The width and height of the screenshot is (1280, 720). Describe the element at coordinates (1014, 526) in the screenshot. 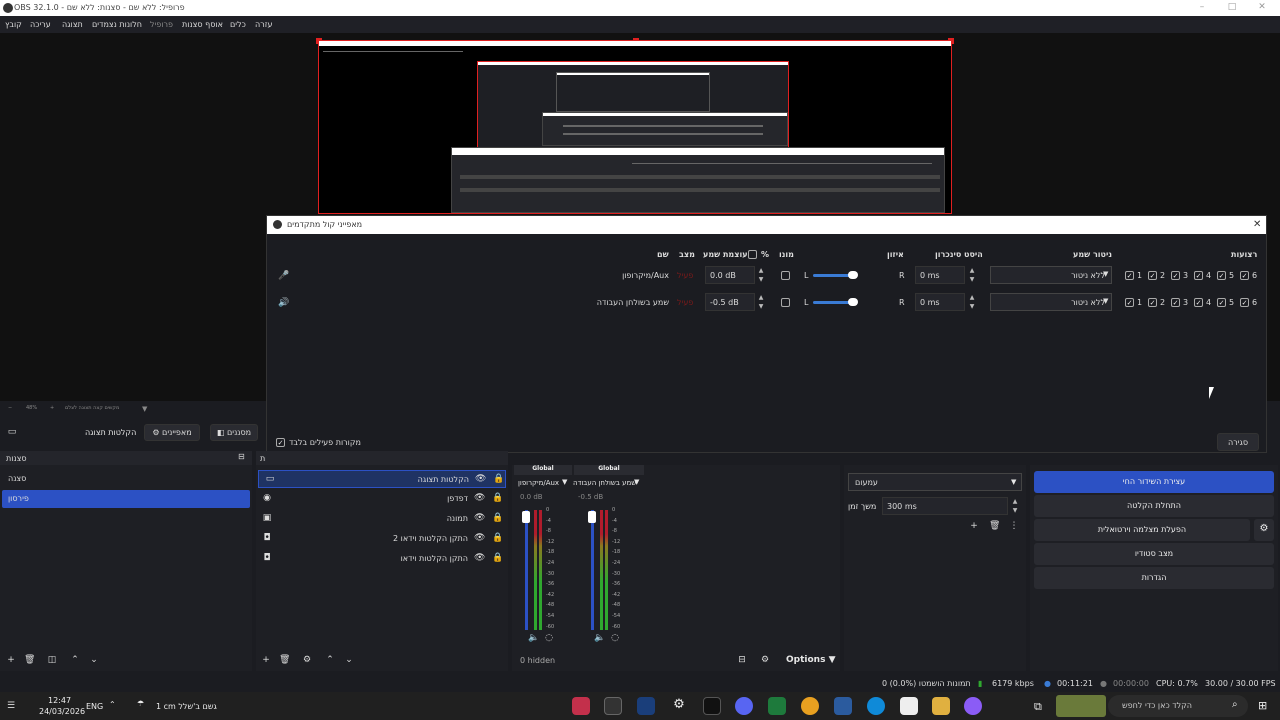

I see `more-icon: ⋮` at that location.